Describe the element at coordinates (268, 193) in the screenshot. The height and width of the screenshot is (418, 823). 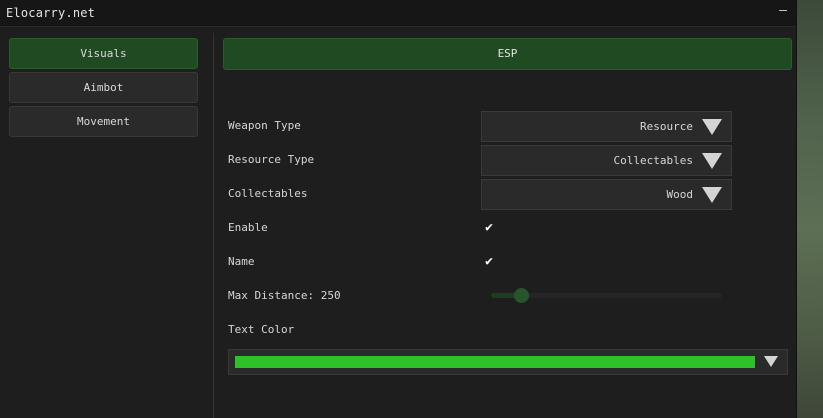
I see `collectables-label: Collectables` at that location.